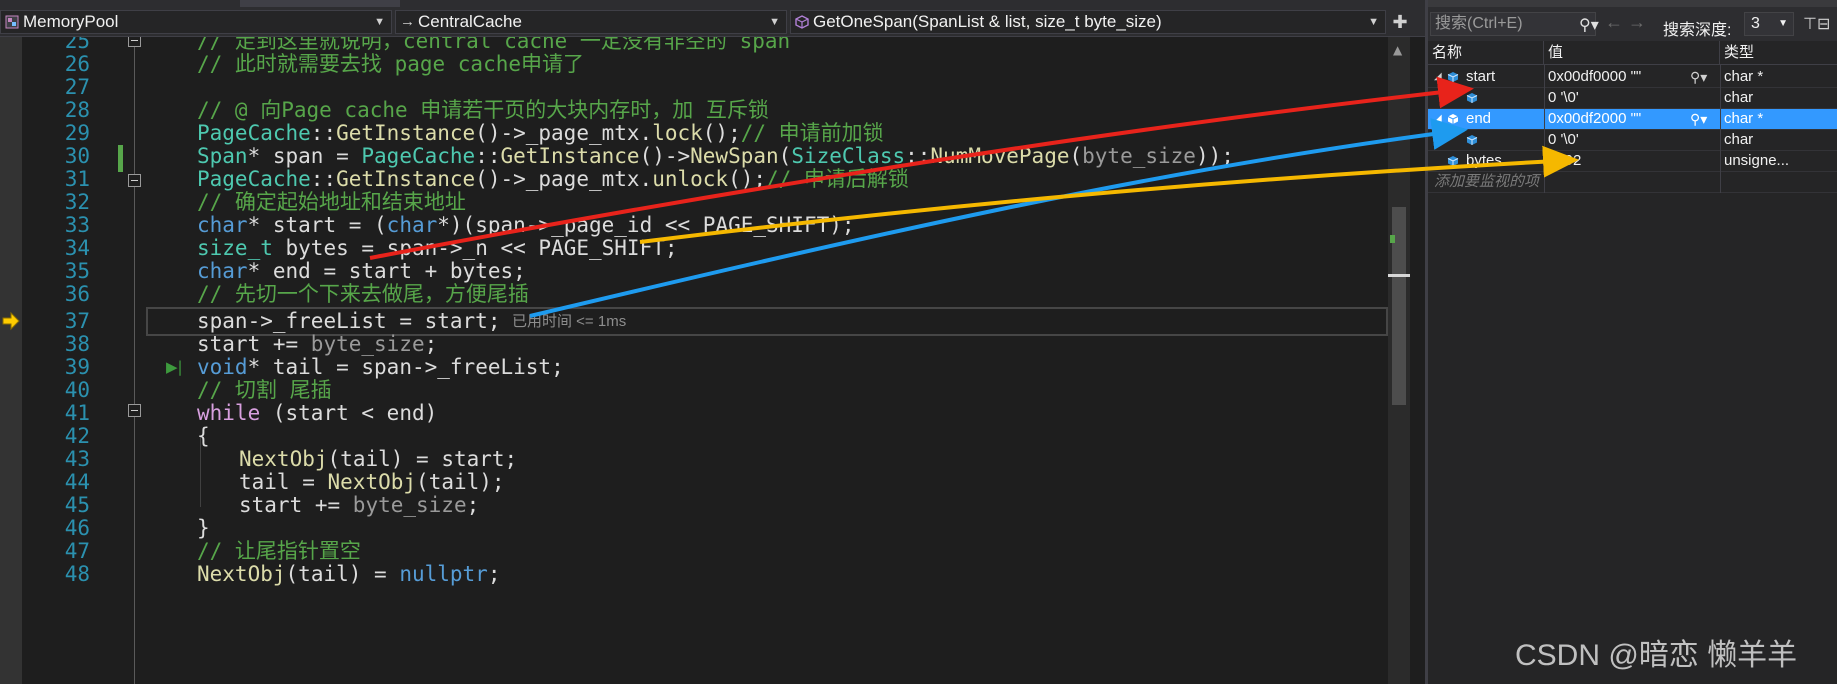 This screenshot has height=684, width=1837. I want to click on watermark: CSDN @暗恋 懒羊羊, so click(1656, 655).